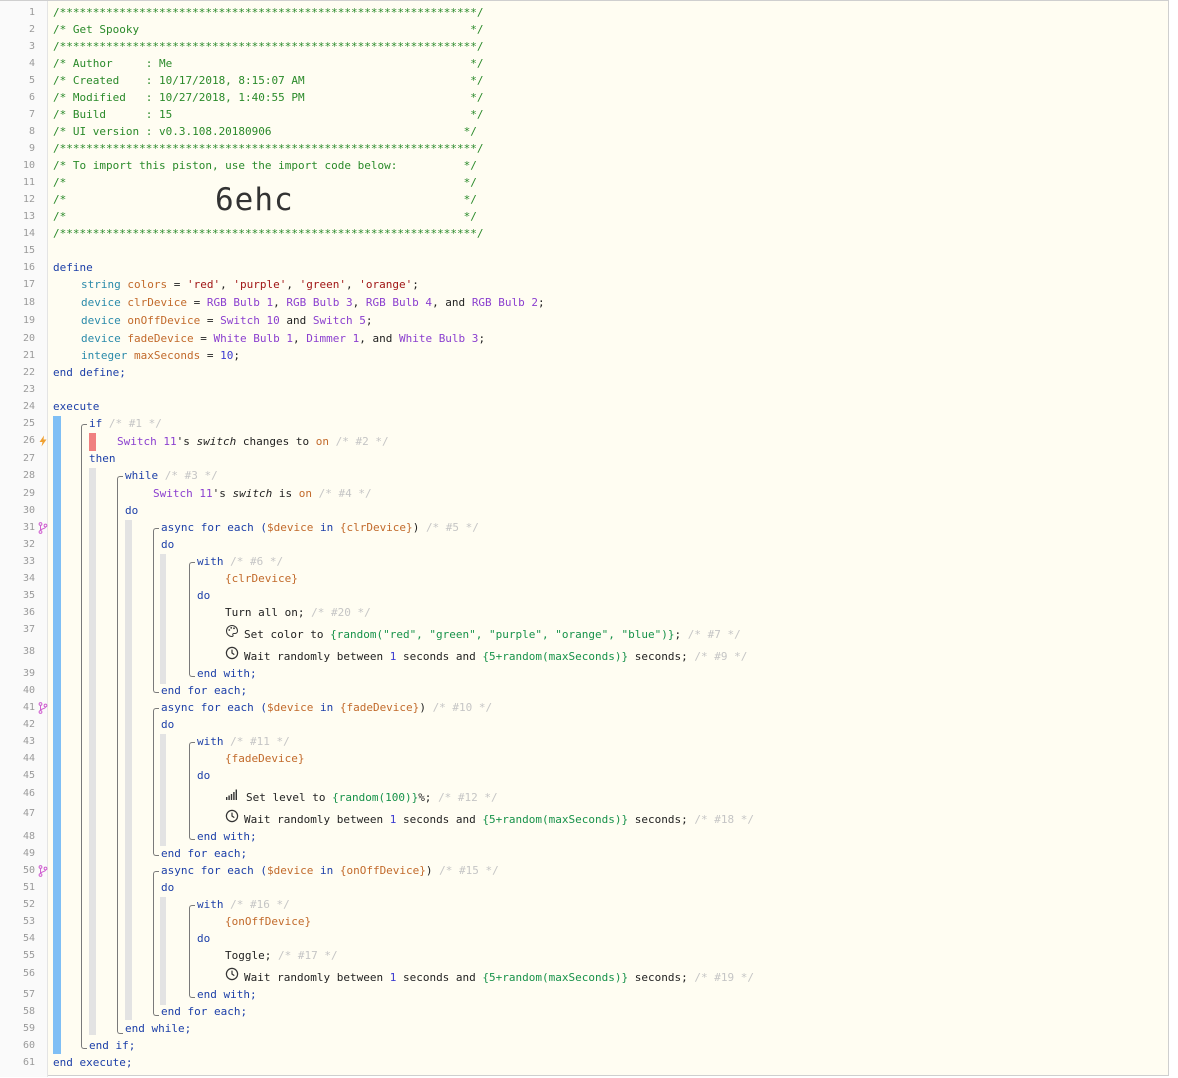  Describe the element at coordinates (243, 742) in the screenshot. I see `with-statement: with /* #11 */` at that location.